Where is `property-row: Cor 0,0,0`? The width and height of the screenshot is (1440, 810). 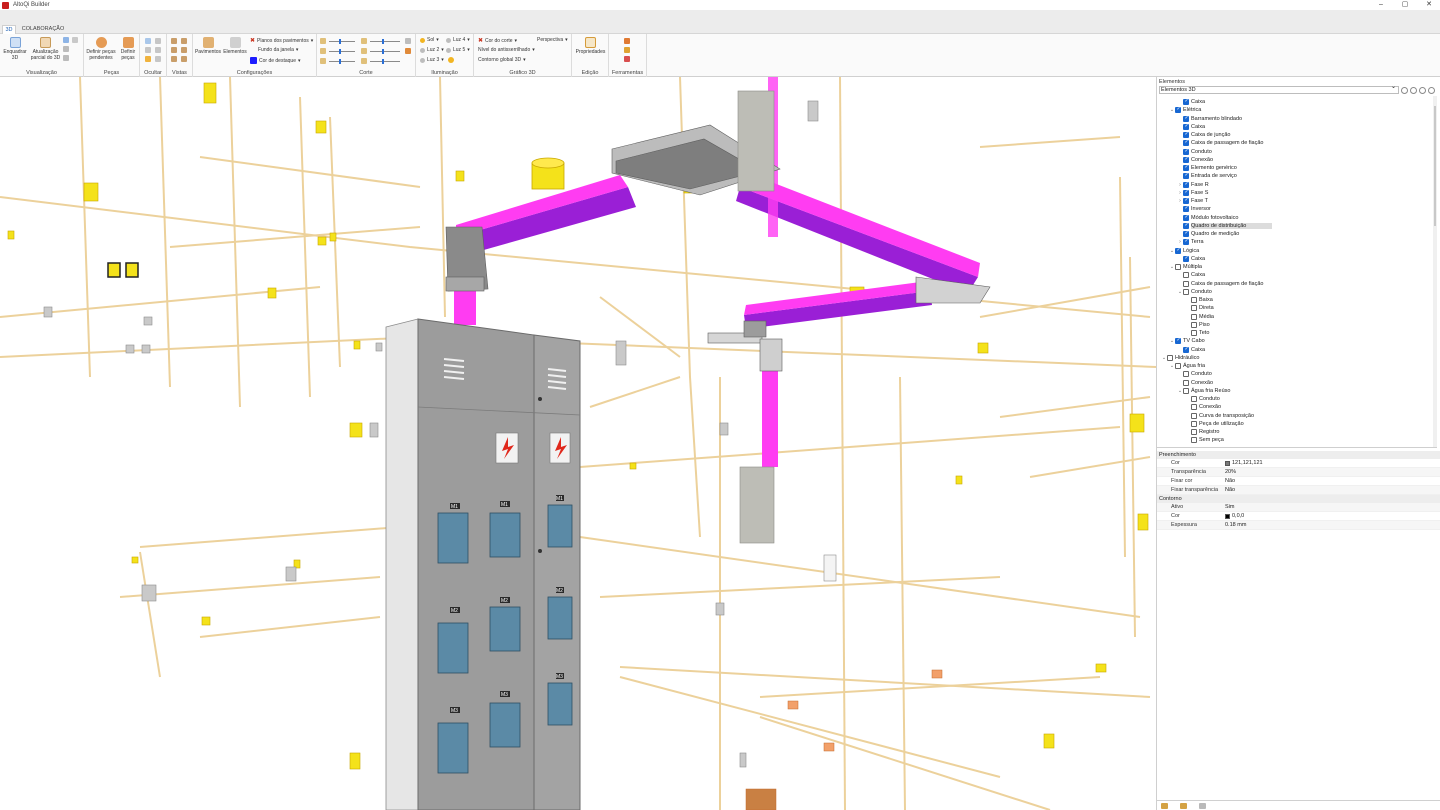 property-row: Cor 0,0,0 is located at coordinates (1298, 516).